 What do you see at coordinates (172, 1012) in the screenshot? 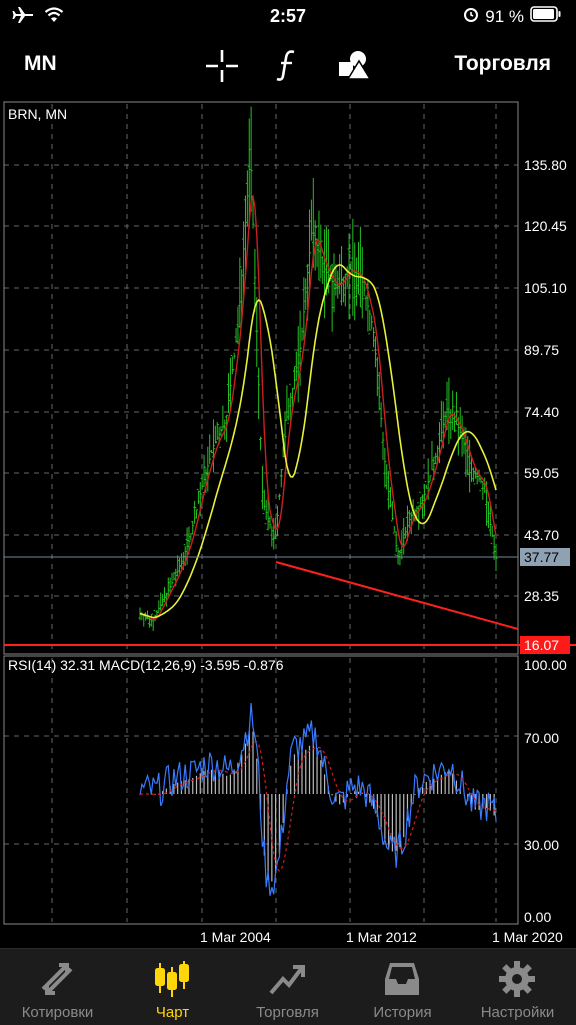
I see `tab-label: Чарт` at bounding box center [172, 1012].